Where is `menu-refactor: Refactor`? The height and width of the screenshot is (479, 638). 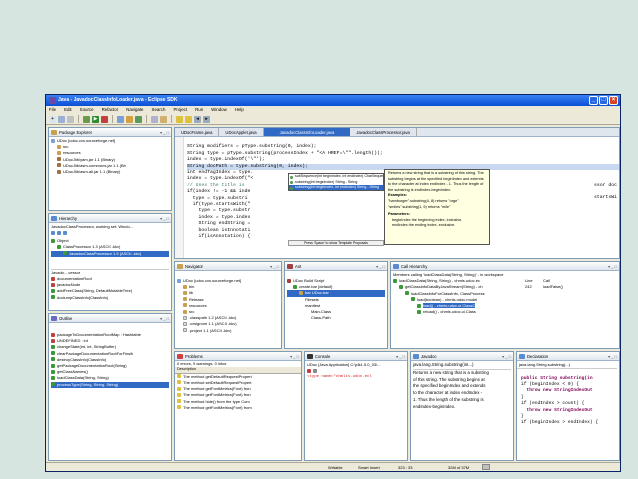 menu-refactor: Refactor is located at coordinates (110, 110).